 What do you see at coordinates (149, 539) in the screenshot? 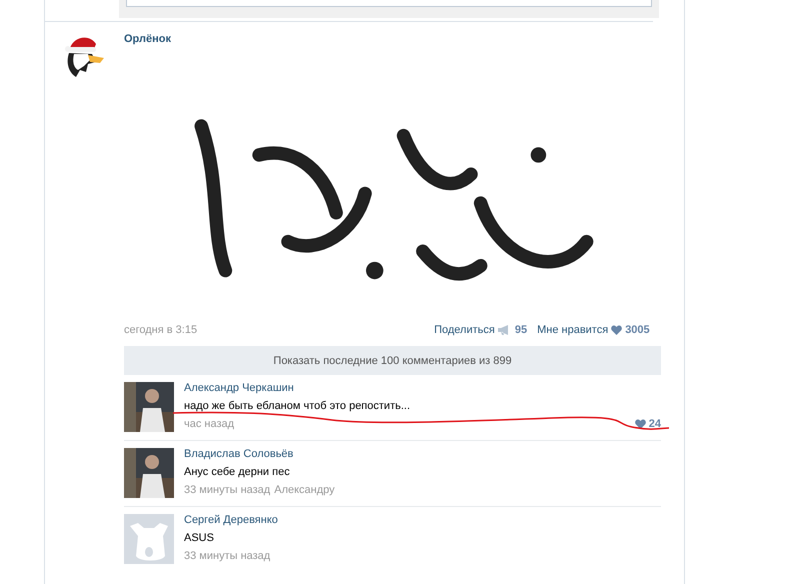
I see `dog-avatar-icon` at bounding box center [149, 539].